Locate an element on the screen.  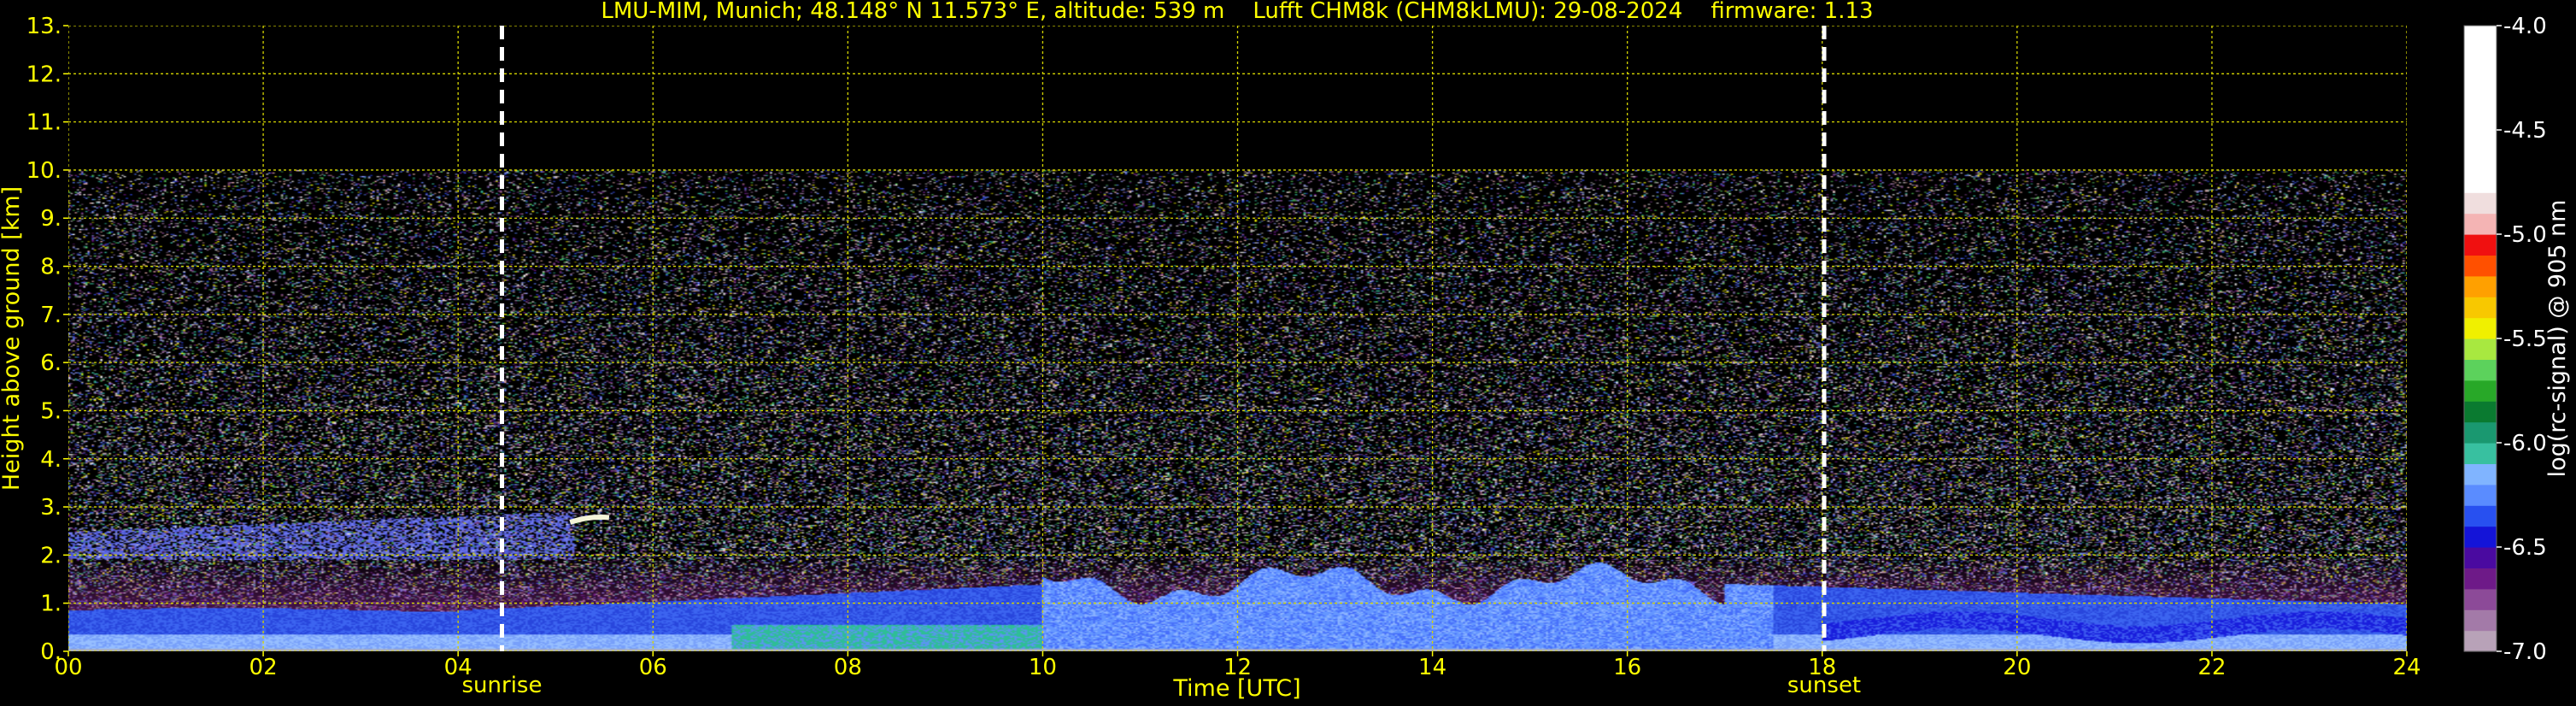
y-tick-label: 4. is located at coordinates (51, 460).